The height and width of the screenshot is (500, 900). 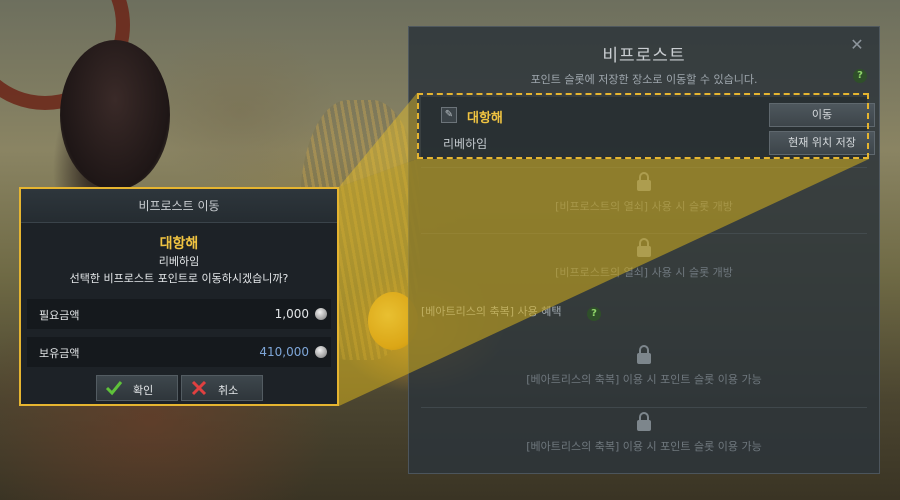 I want to click on owned-cost-row: 보유금액 410,000, so click(x=179, y=352).